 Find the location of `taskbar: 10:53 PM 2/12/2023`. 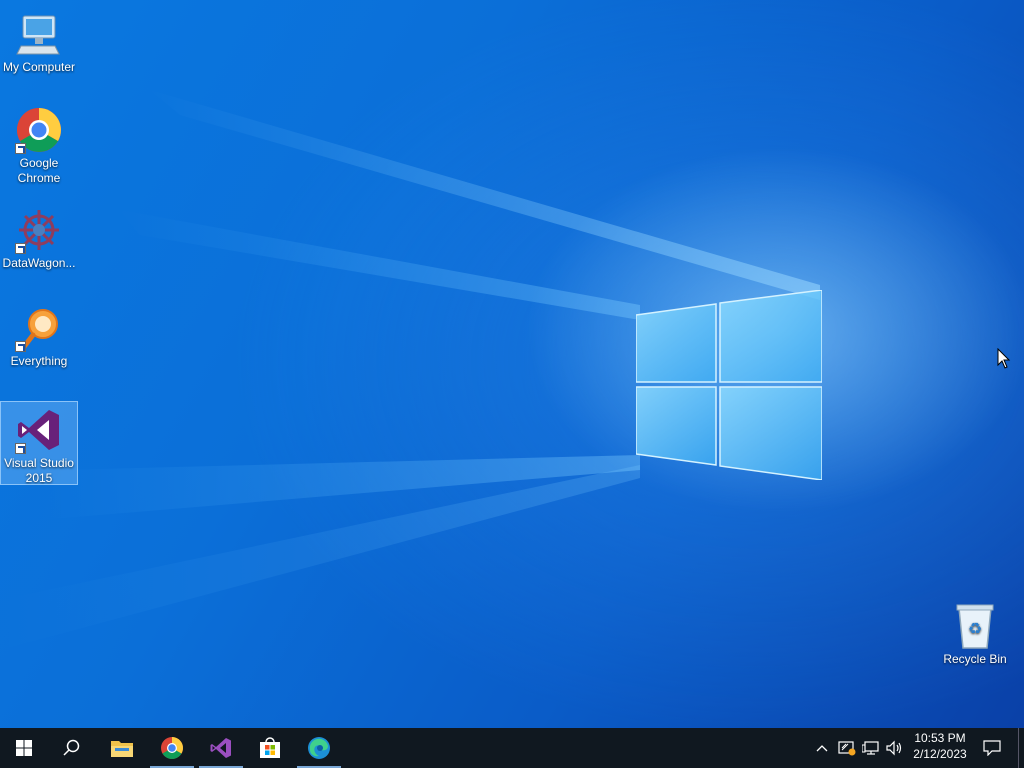

taskbar: 10:53 PM 2/12/2023 is located at coordinates (512, 748).